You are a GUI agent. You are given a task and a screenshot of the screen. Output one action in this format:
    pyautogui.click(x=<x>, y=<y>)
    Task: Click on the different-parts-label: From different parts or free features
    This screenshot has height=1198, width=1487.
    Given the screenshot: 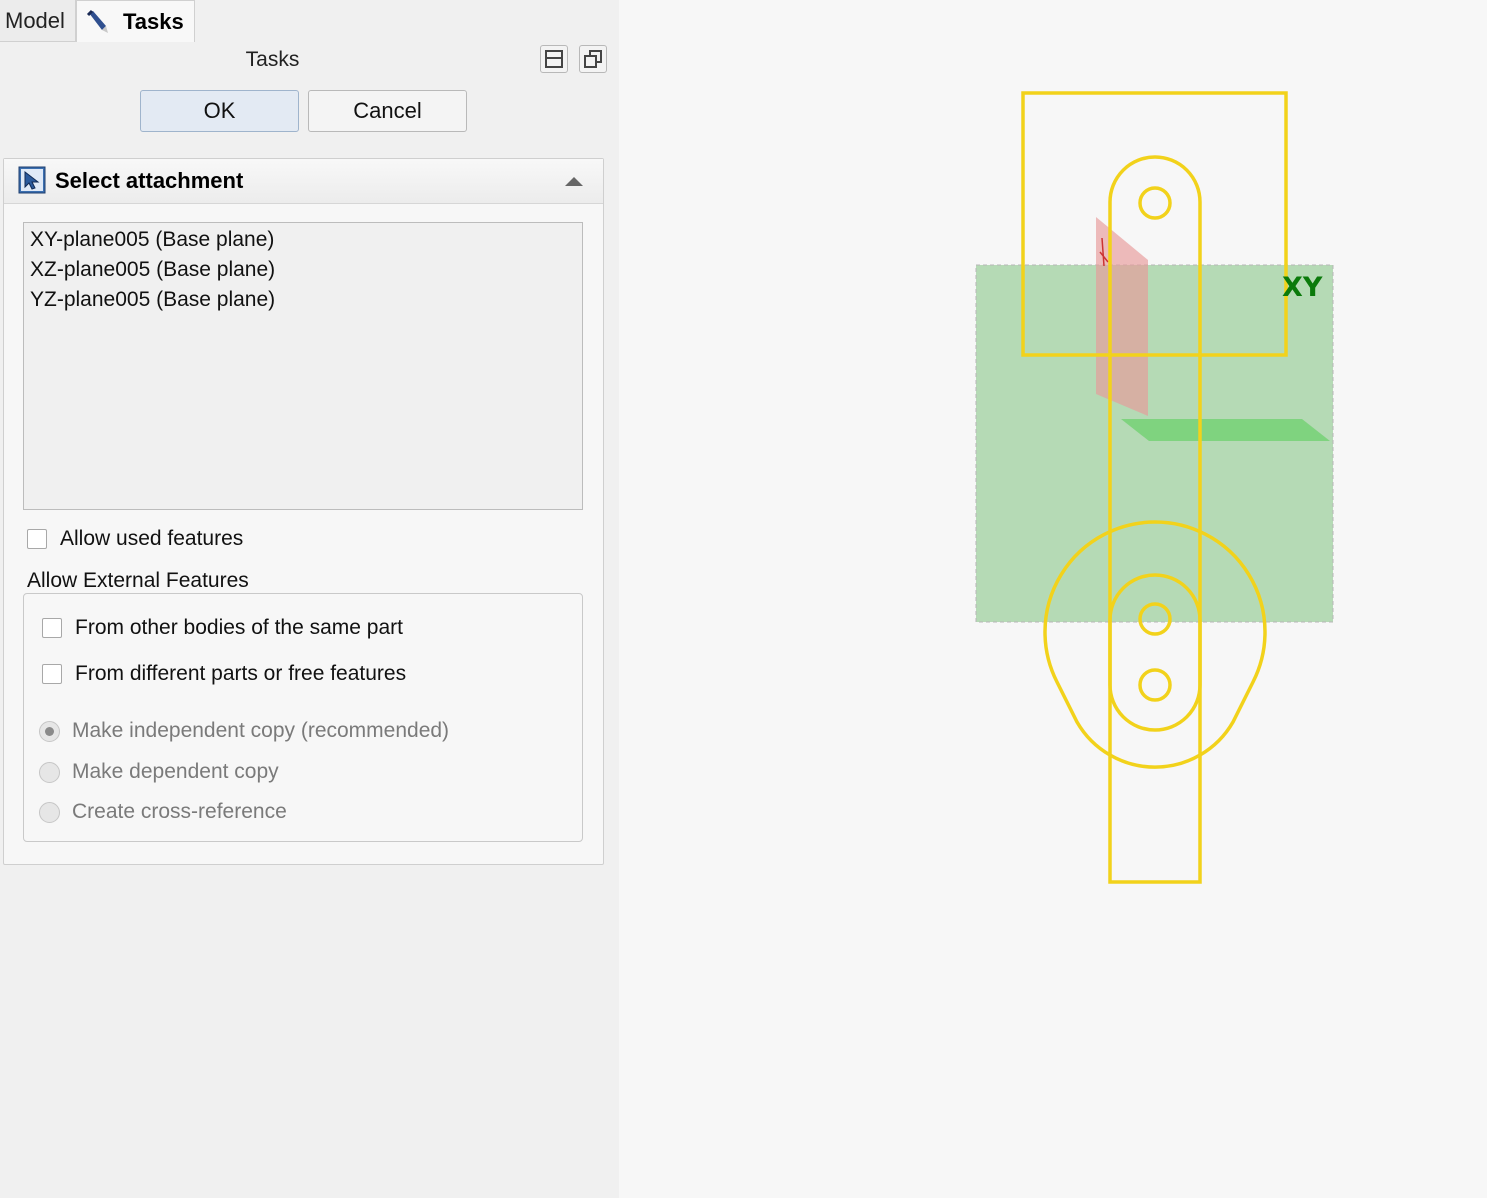 What is the action you would take?
    pyautogui.click(x=241, y=673)
    